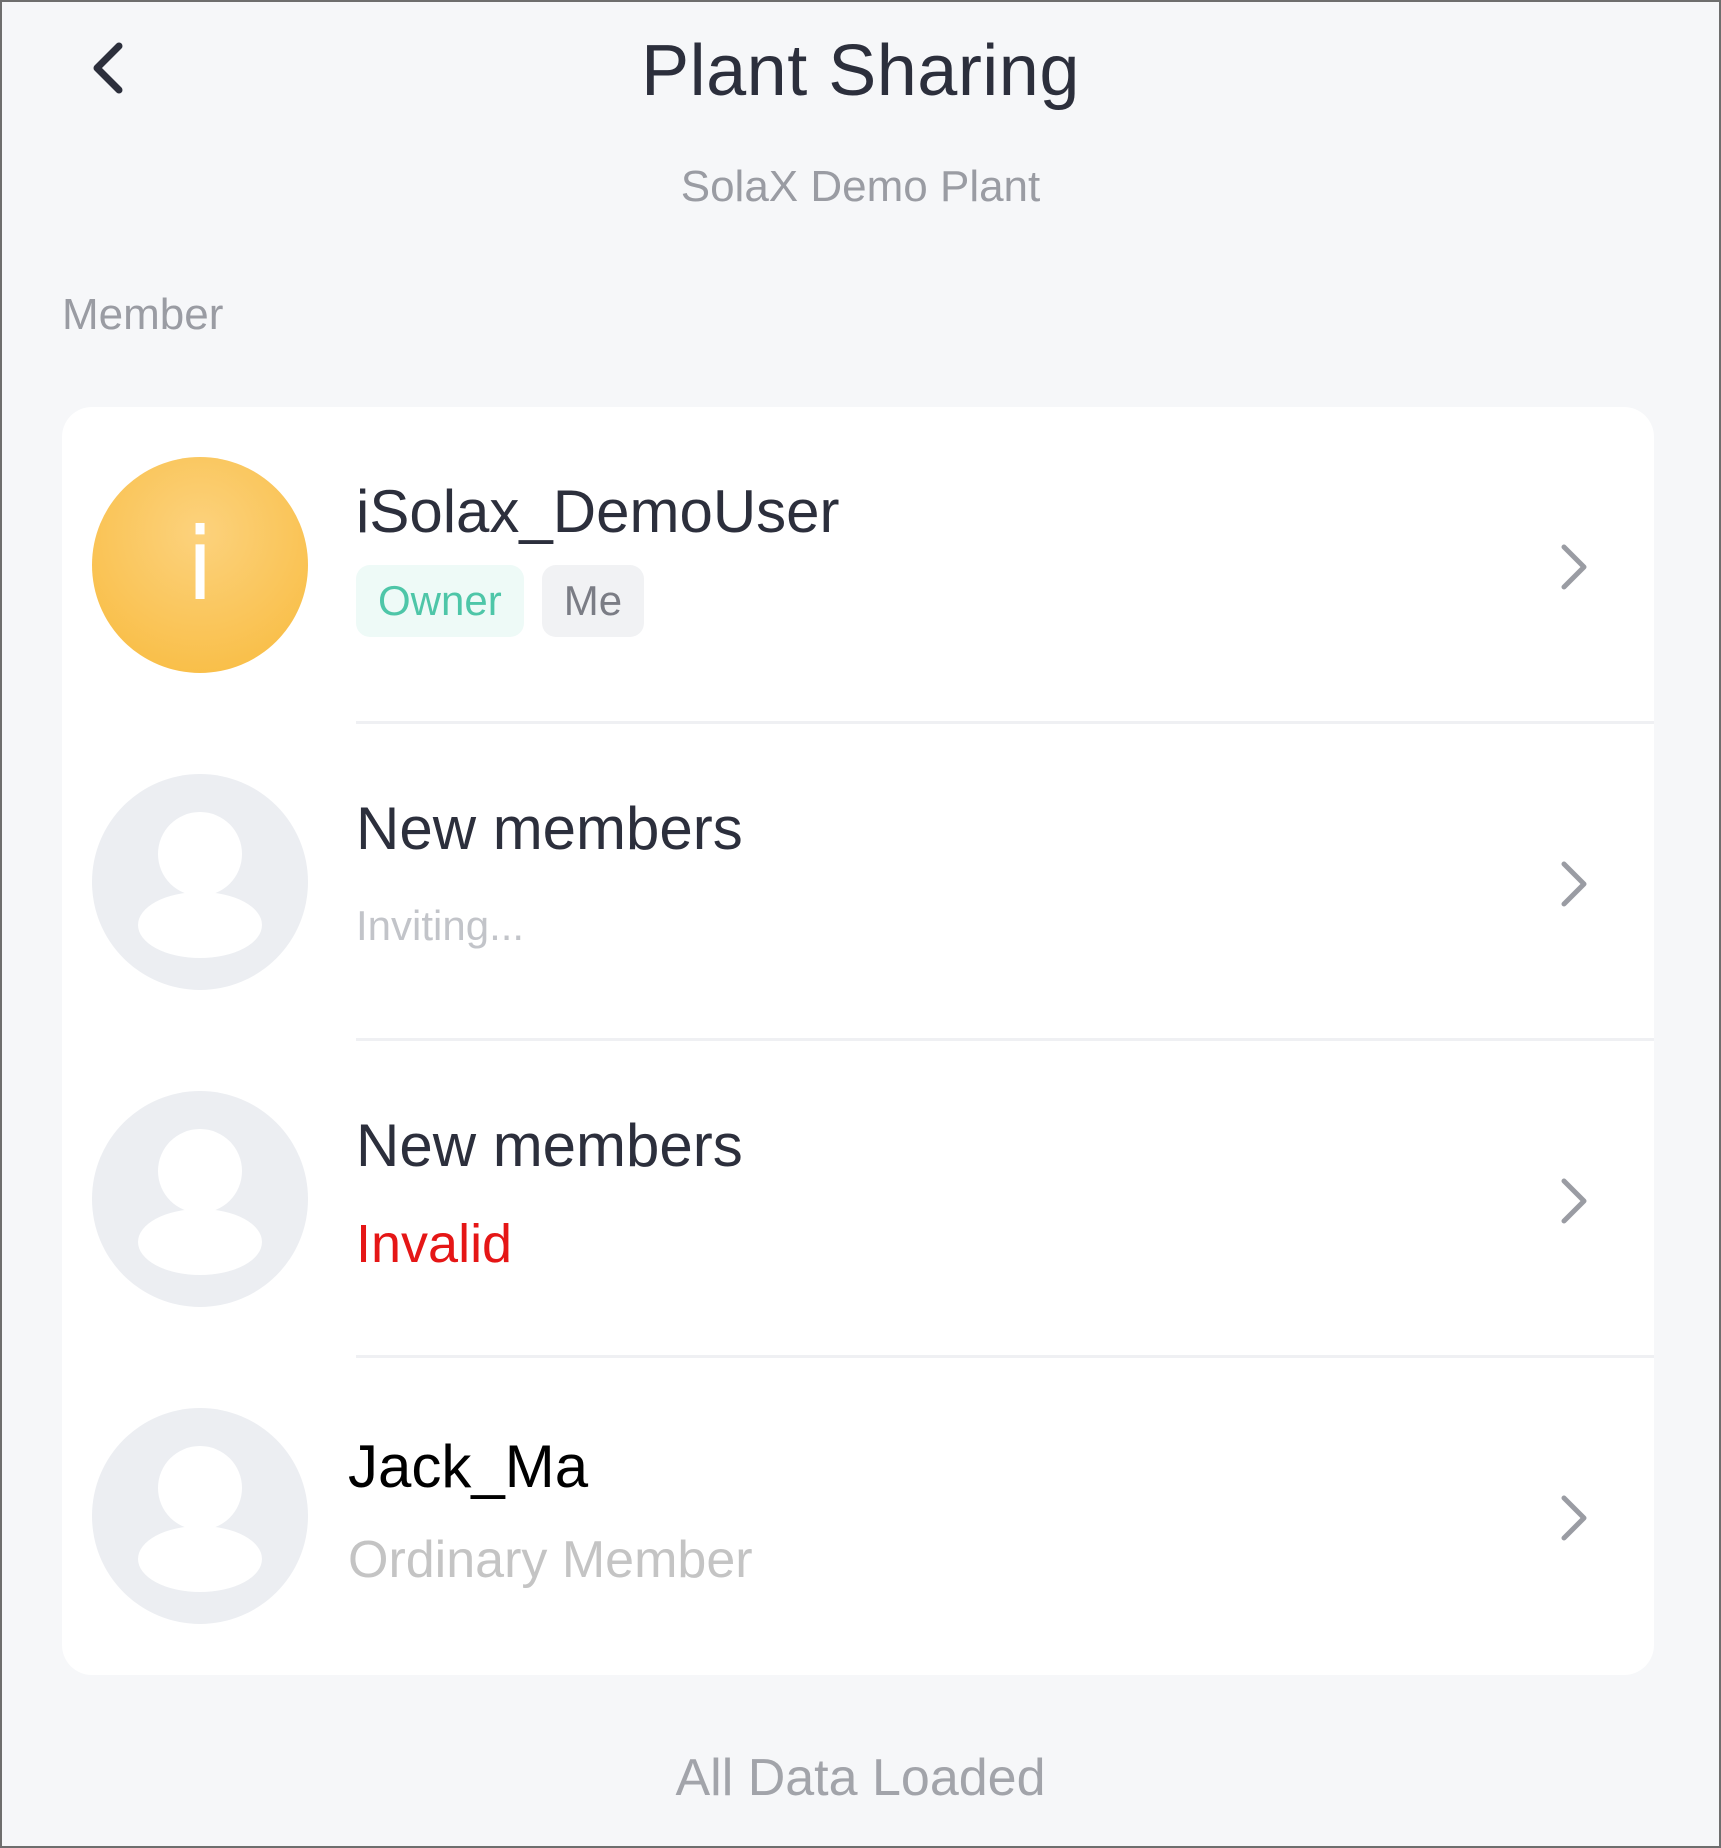 This screenshot has width=1721, height=1848. What do you see at coordinates (468, 1466) in the screenshot?
I see `member-name: Jack_Ma` at bounding box center [468, 1466].